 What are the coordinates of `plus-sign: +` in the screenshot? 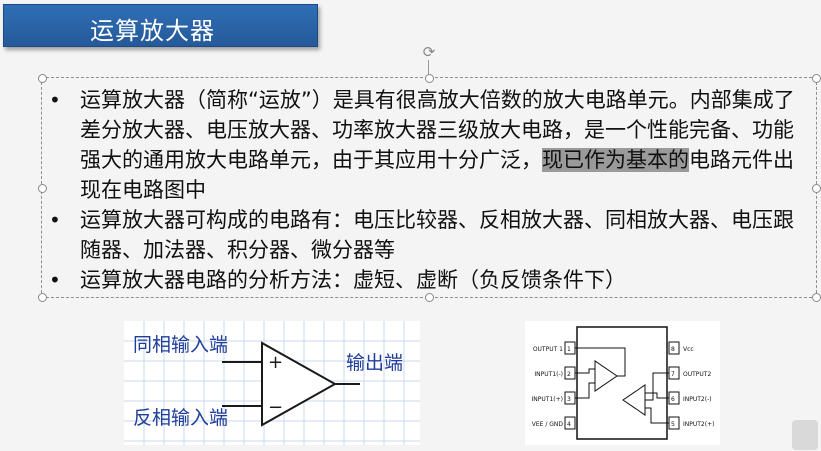 It's located at (275, 362).